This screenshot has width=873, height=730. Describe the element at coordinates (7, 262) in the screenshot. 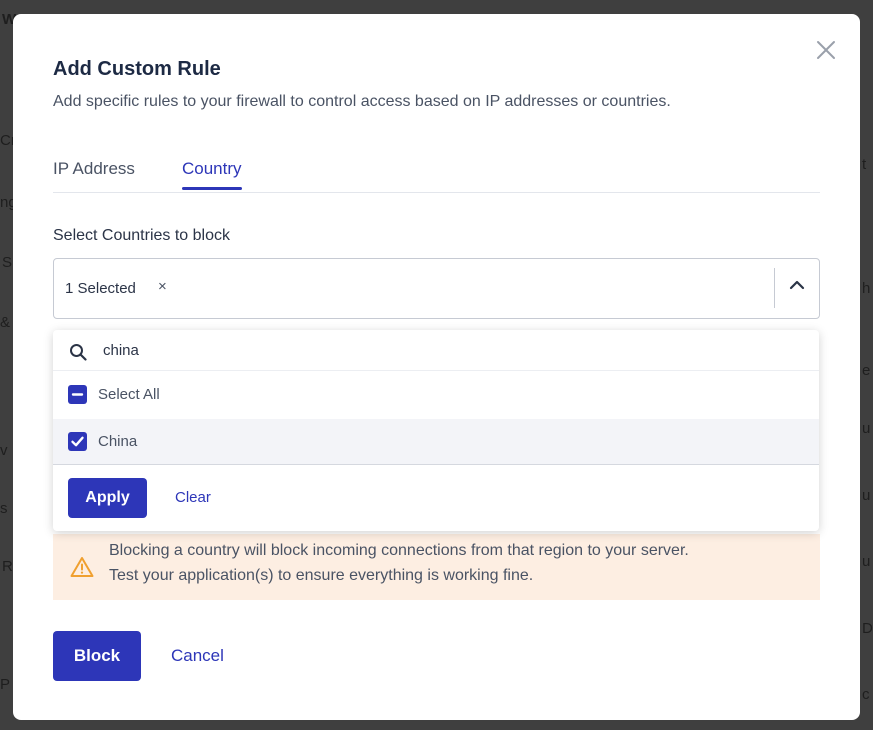

I see `background-fragment: S` at that location.